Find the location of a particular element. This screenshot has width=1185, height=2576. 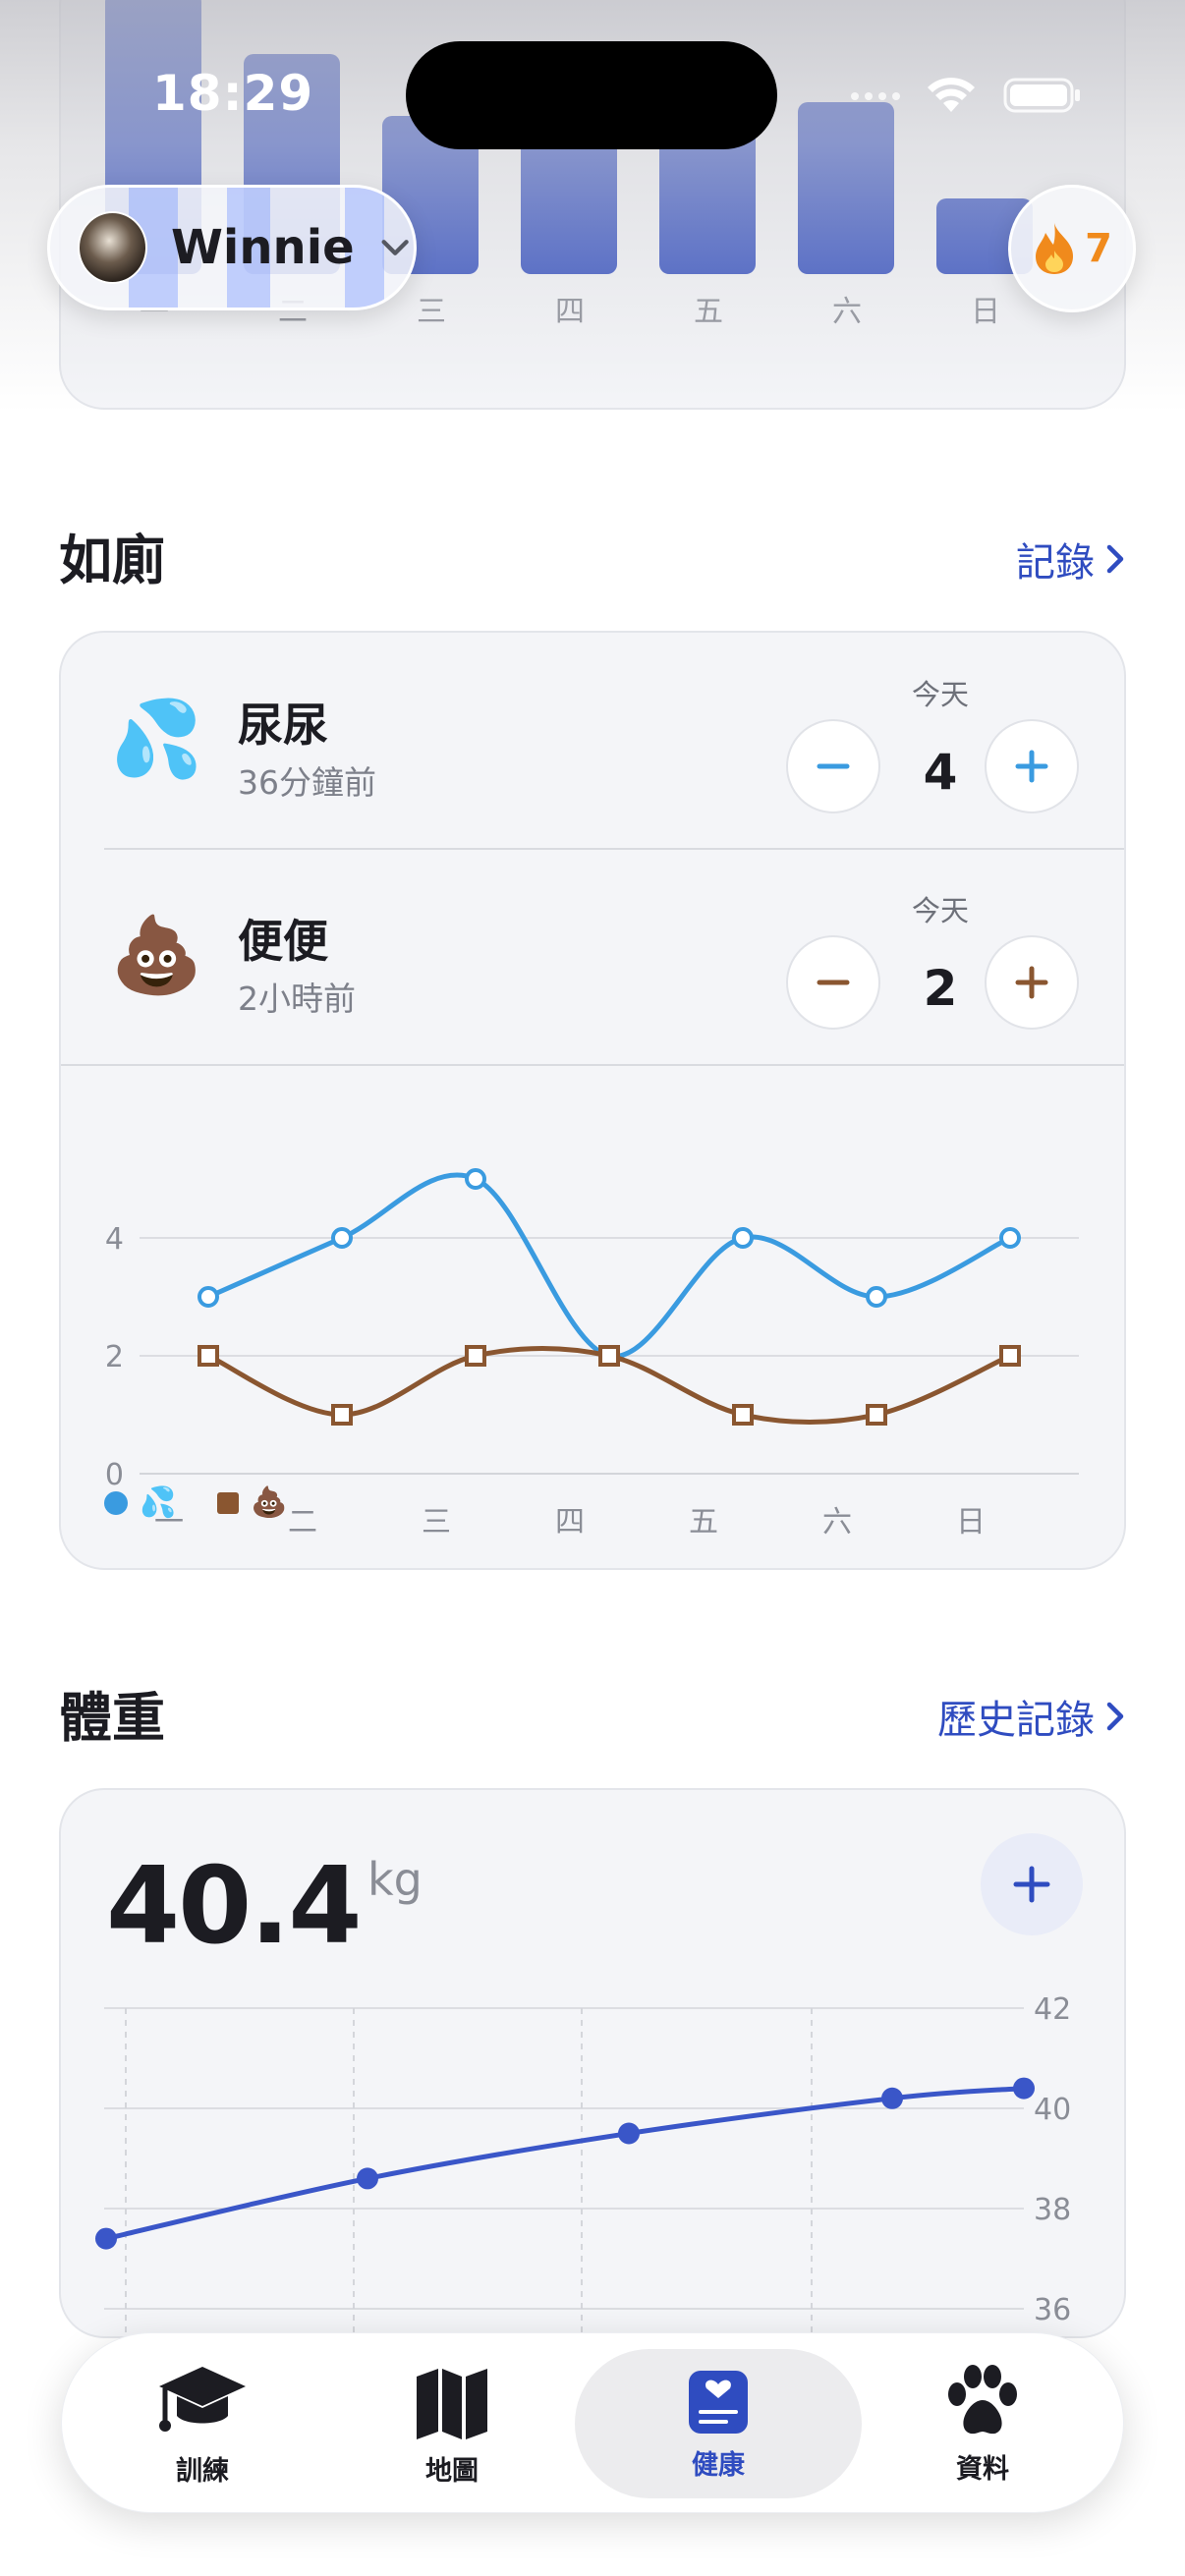

y-tick-label: 36 is located at coordinates (1053, 2310).